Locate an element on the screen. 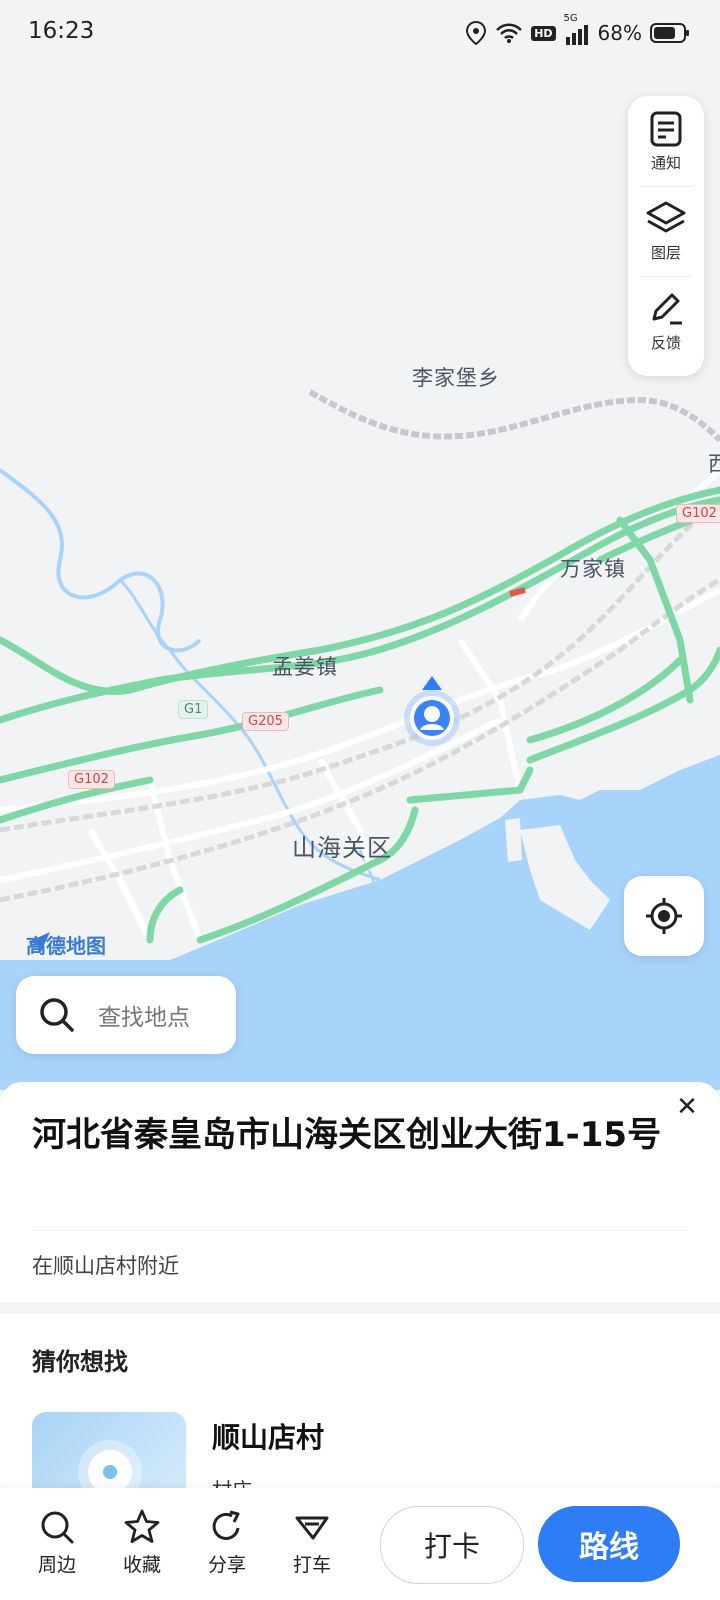  pencil-icon is located at coordinates (667, 309).